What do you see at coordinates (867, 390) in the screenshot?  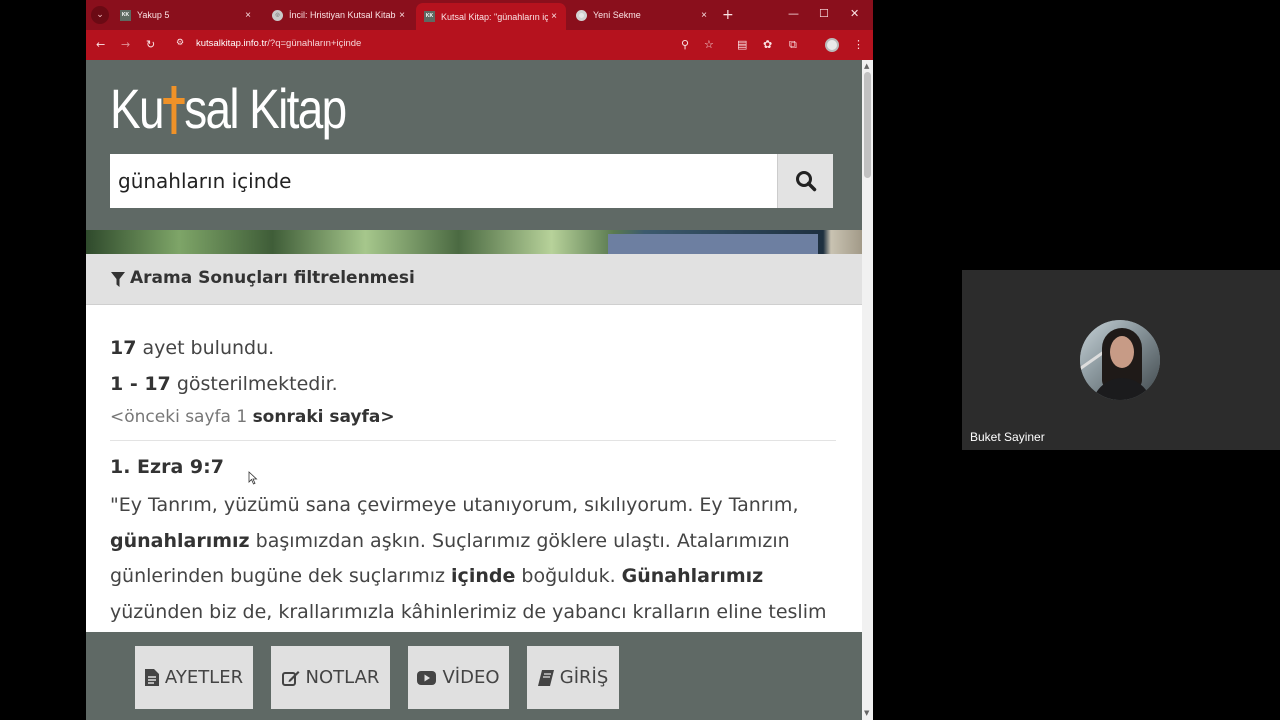 I see `page-scrollbar: ▲ ▼` at bounding box center [867, 390].